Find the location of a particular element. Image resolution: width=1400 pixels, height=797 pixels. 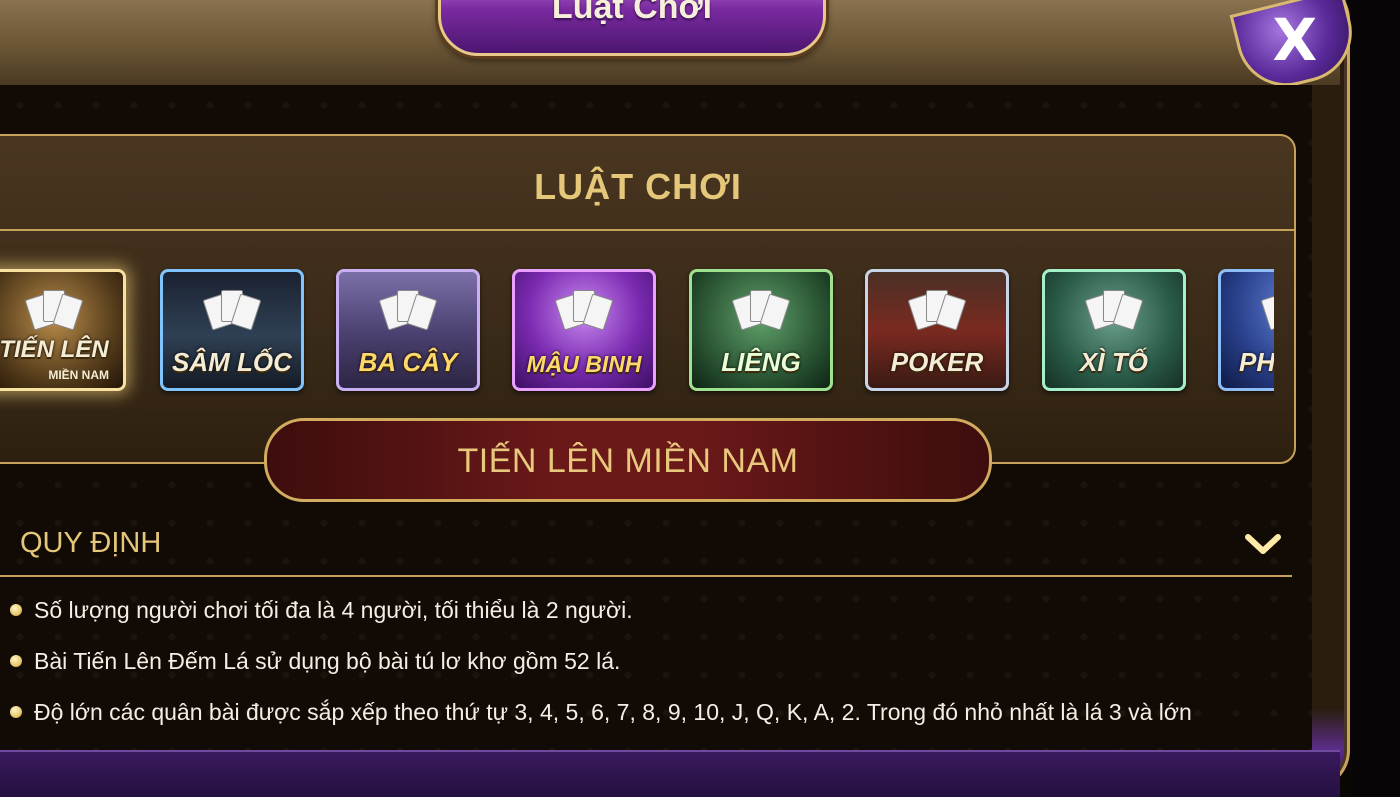

selected-game-banner: TIẾN LÊN MIỀN NAM is located at coordinates (628, 460).